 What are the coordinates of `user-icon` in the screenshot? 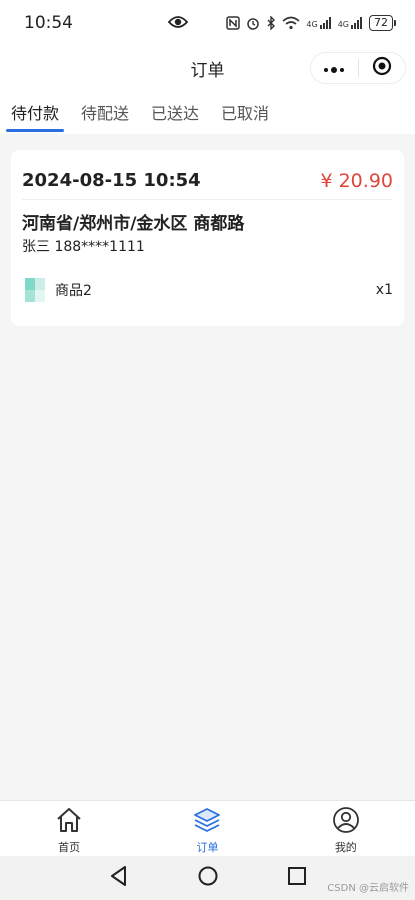 It's located at (346, 822).